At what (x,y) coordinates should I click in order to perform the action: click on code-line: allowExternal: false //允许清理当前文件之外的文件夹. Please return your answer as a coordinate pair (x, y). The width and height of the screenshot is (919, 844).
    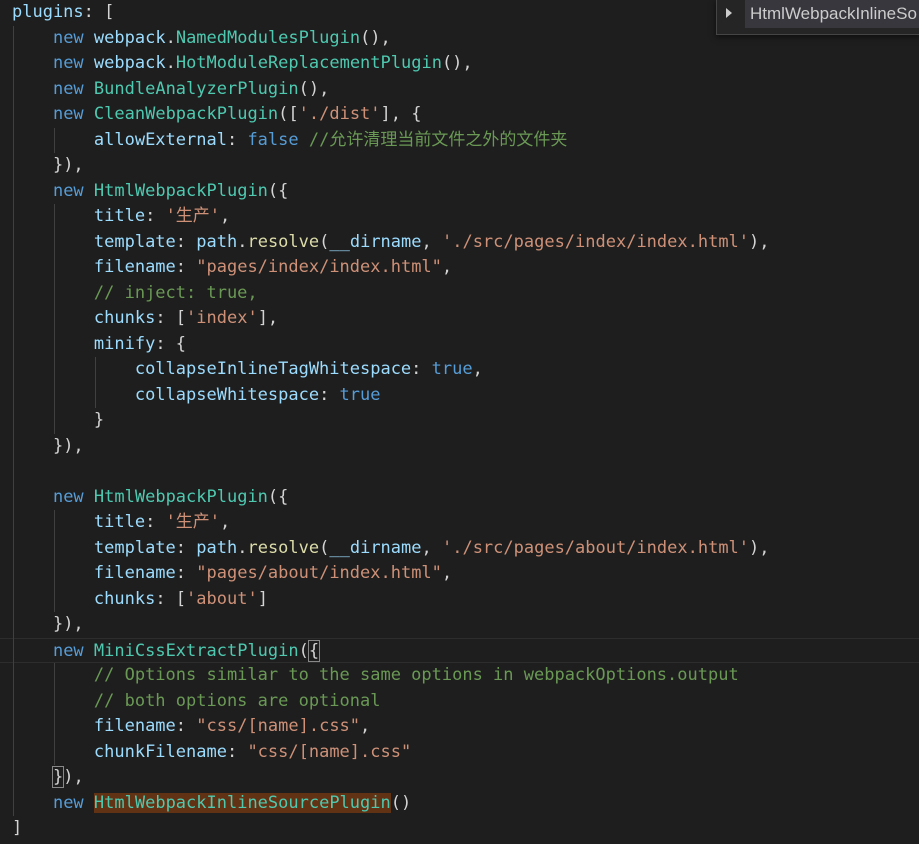
    Looking at the image, I should click on (459, 140).